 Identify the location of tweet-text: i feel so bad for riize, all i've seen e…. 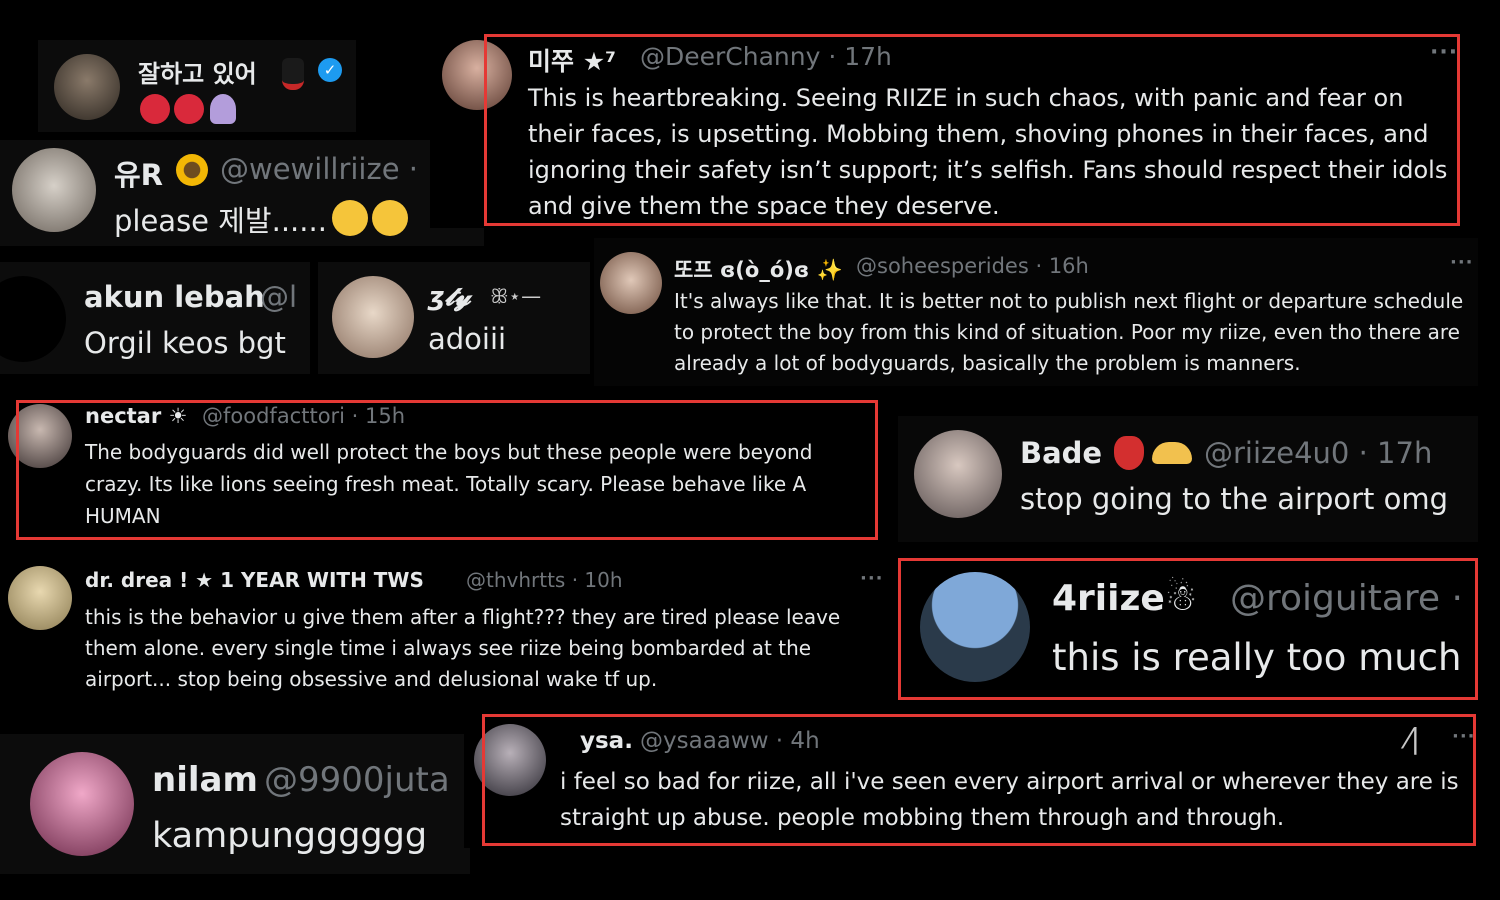
(1009, 800).